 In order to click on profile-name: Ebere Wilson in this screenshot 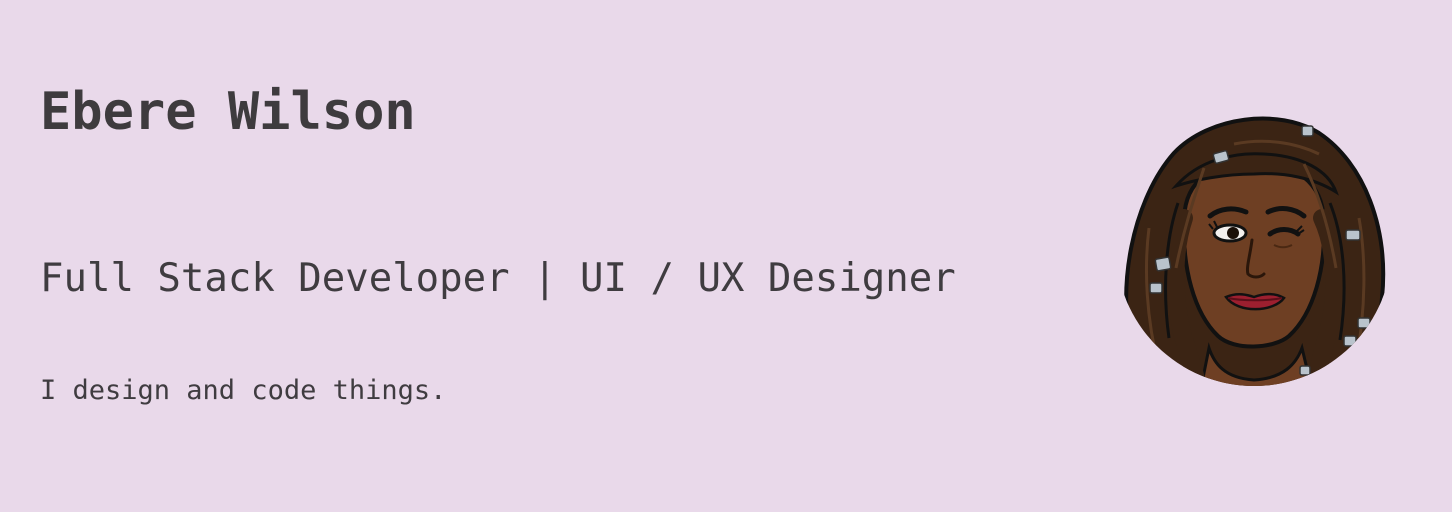, I will do `click(228, 112)`.